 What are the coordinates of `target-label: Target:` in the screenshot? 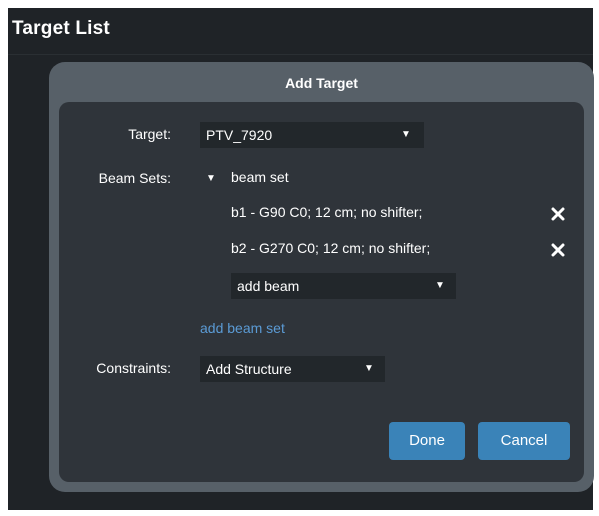 It's located at (149, 134).